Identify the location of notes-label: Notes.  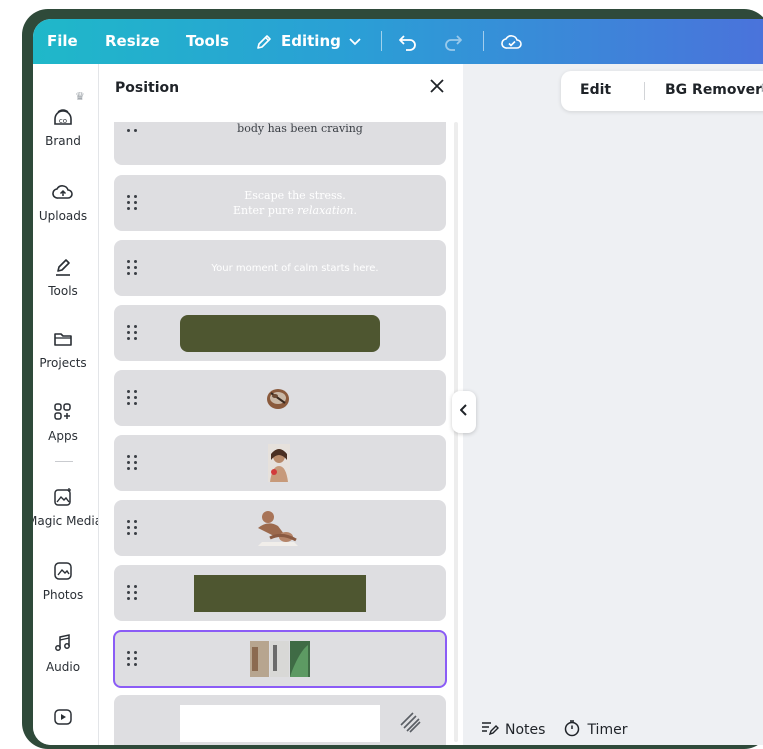
(525, 730).